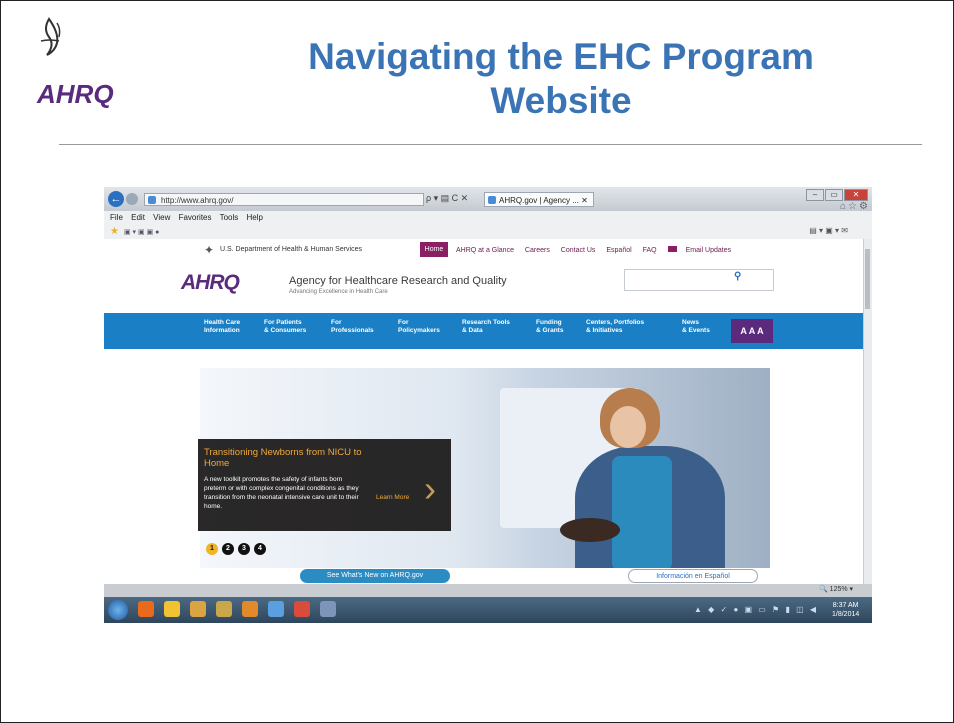 The width and height of the screenshot is (954, 723). I want to click on menu-edit: Edit, so click(138, 217).